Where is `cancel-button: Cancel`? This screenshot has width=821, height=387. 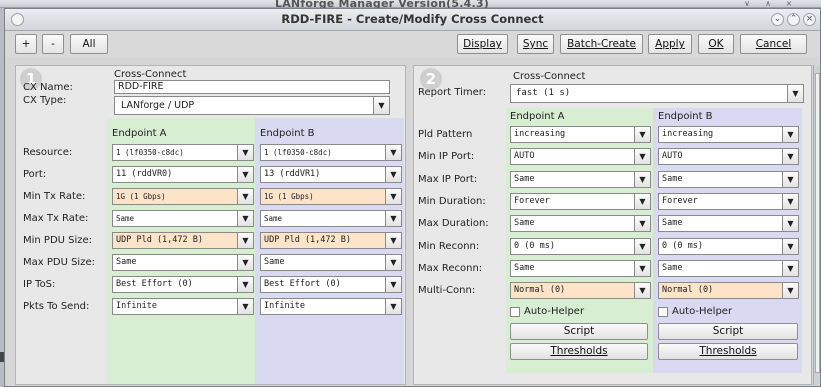 cancel-button: Cancel is located at coordinates (773, 44).